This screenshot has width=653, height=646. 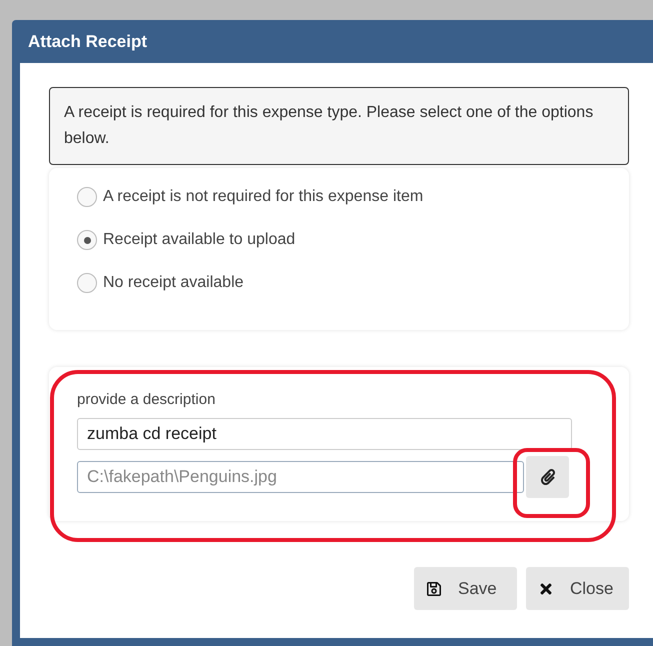 I want to click on paperclip-icon, so click(x=548, y=477).